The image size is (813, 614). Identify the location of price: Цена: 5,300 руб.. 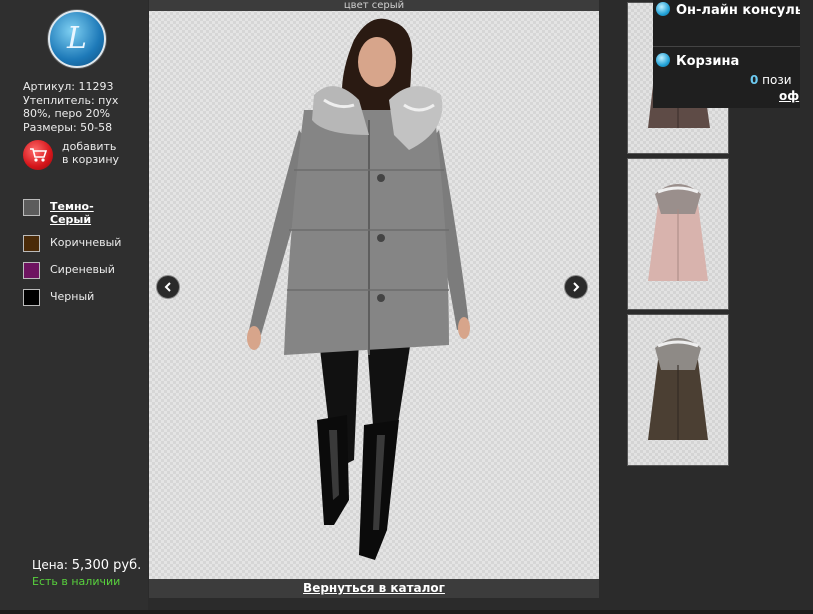
(86, 565).